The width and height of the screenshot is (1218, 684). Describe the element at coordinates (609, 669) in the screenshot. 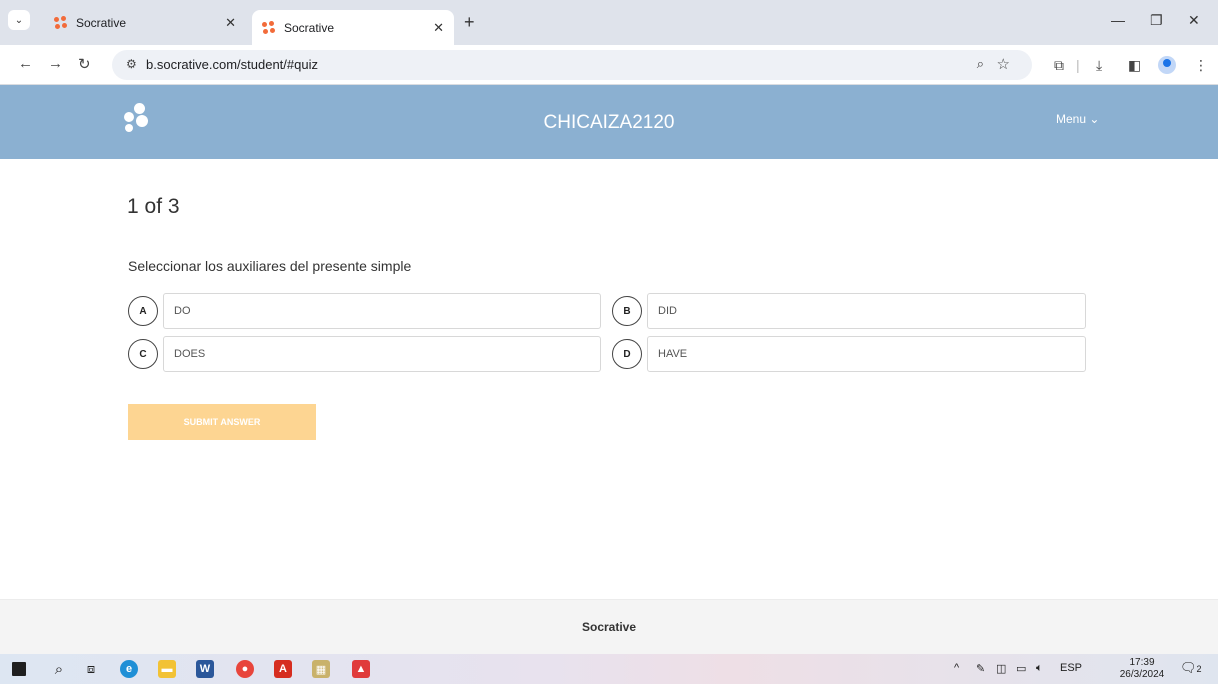

I see `windows-taskbar: ⌕ ⧈ e ▬ W ● A ▦ ▲ ^ ✎ ◫ ▭ 🔈︎ ESP` at that location.